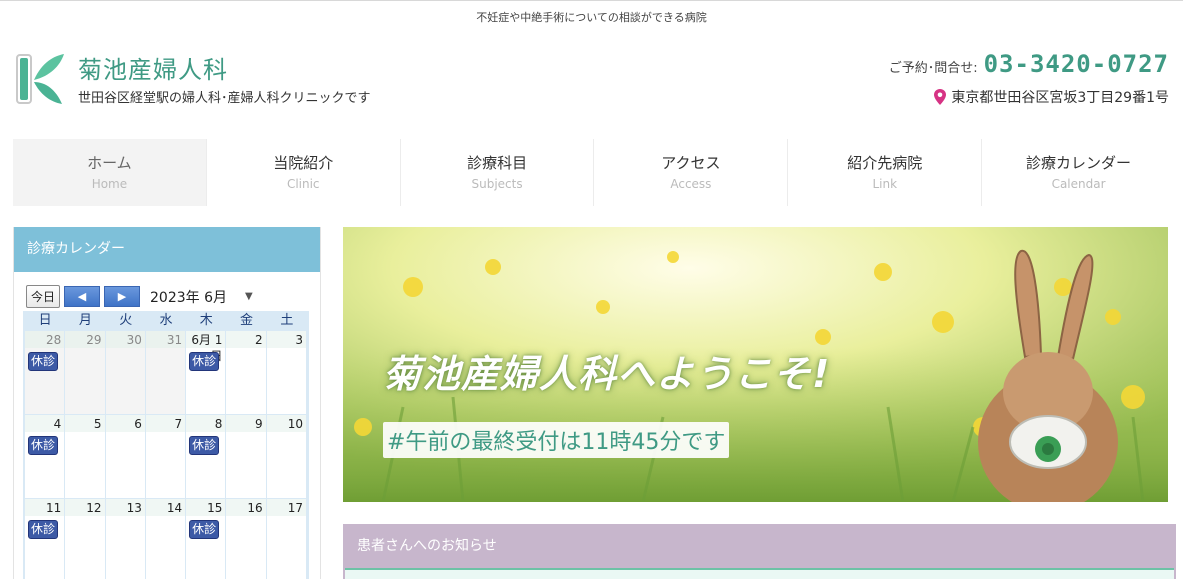 The image size is (1183, 579). I want to click on calendar-week: 11 休診 12 13 14 15 休診 16 17, so click(166, 539).